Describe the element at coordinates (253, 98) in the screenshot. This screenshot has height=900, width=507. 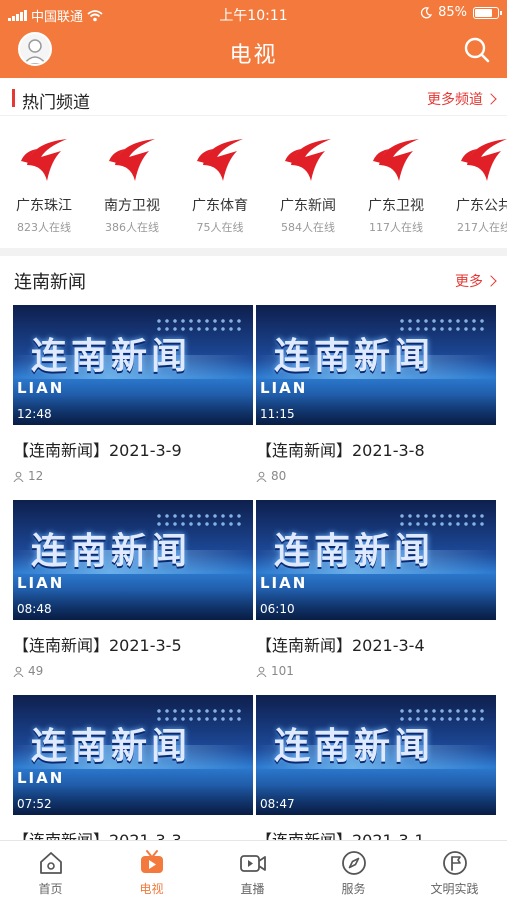
I see `hot-channels-header: 热门频道 更多频道` at that location.